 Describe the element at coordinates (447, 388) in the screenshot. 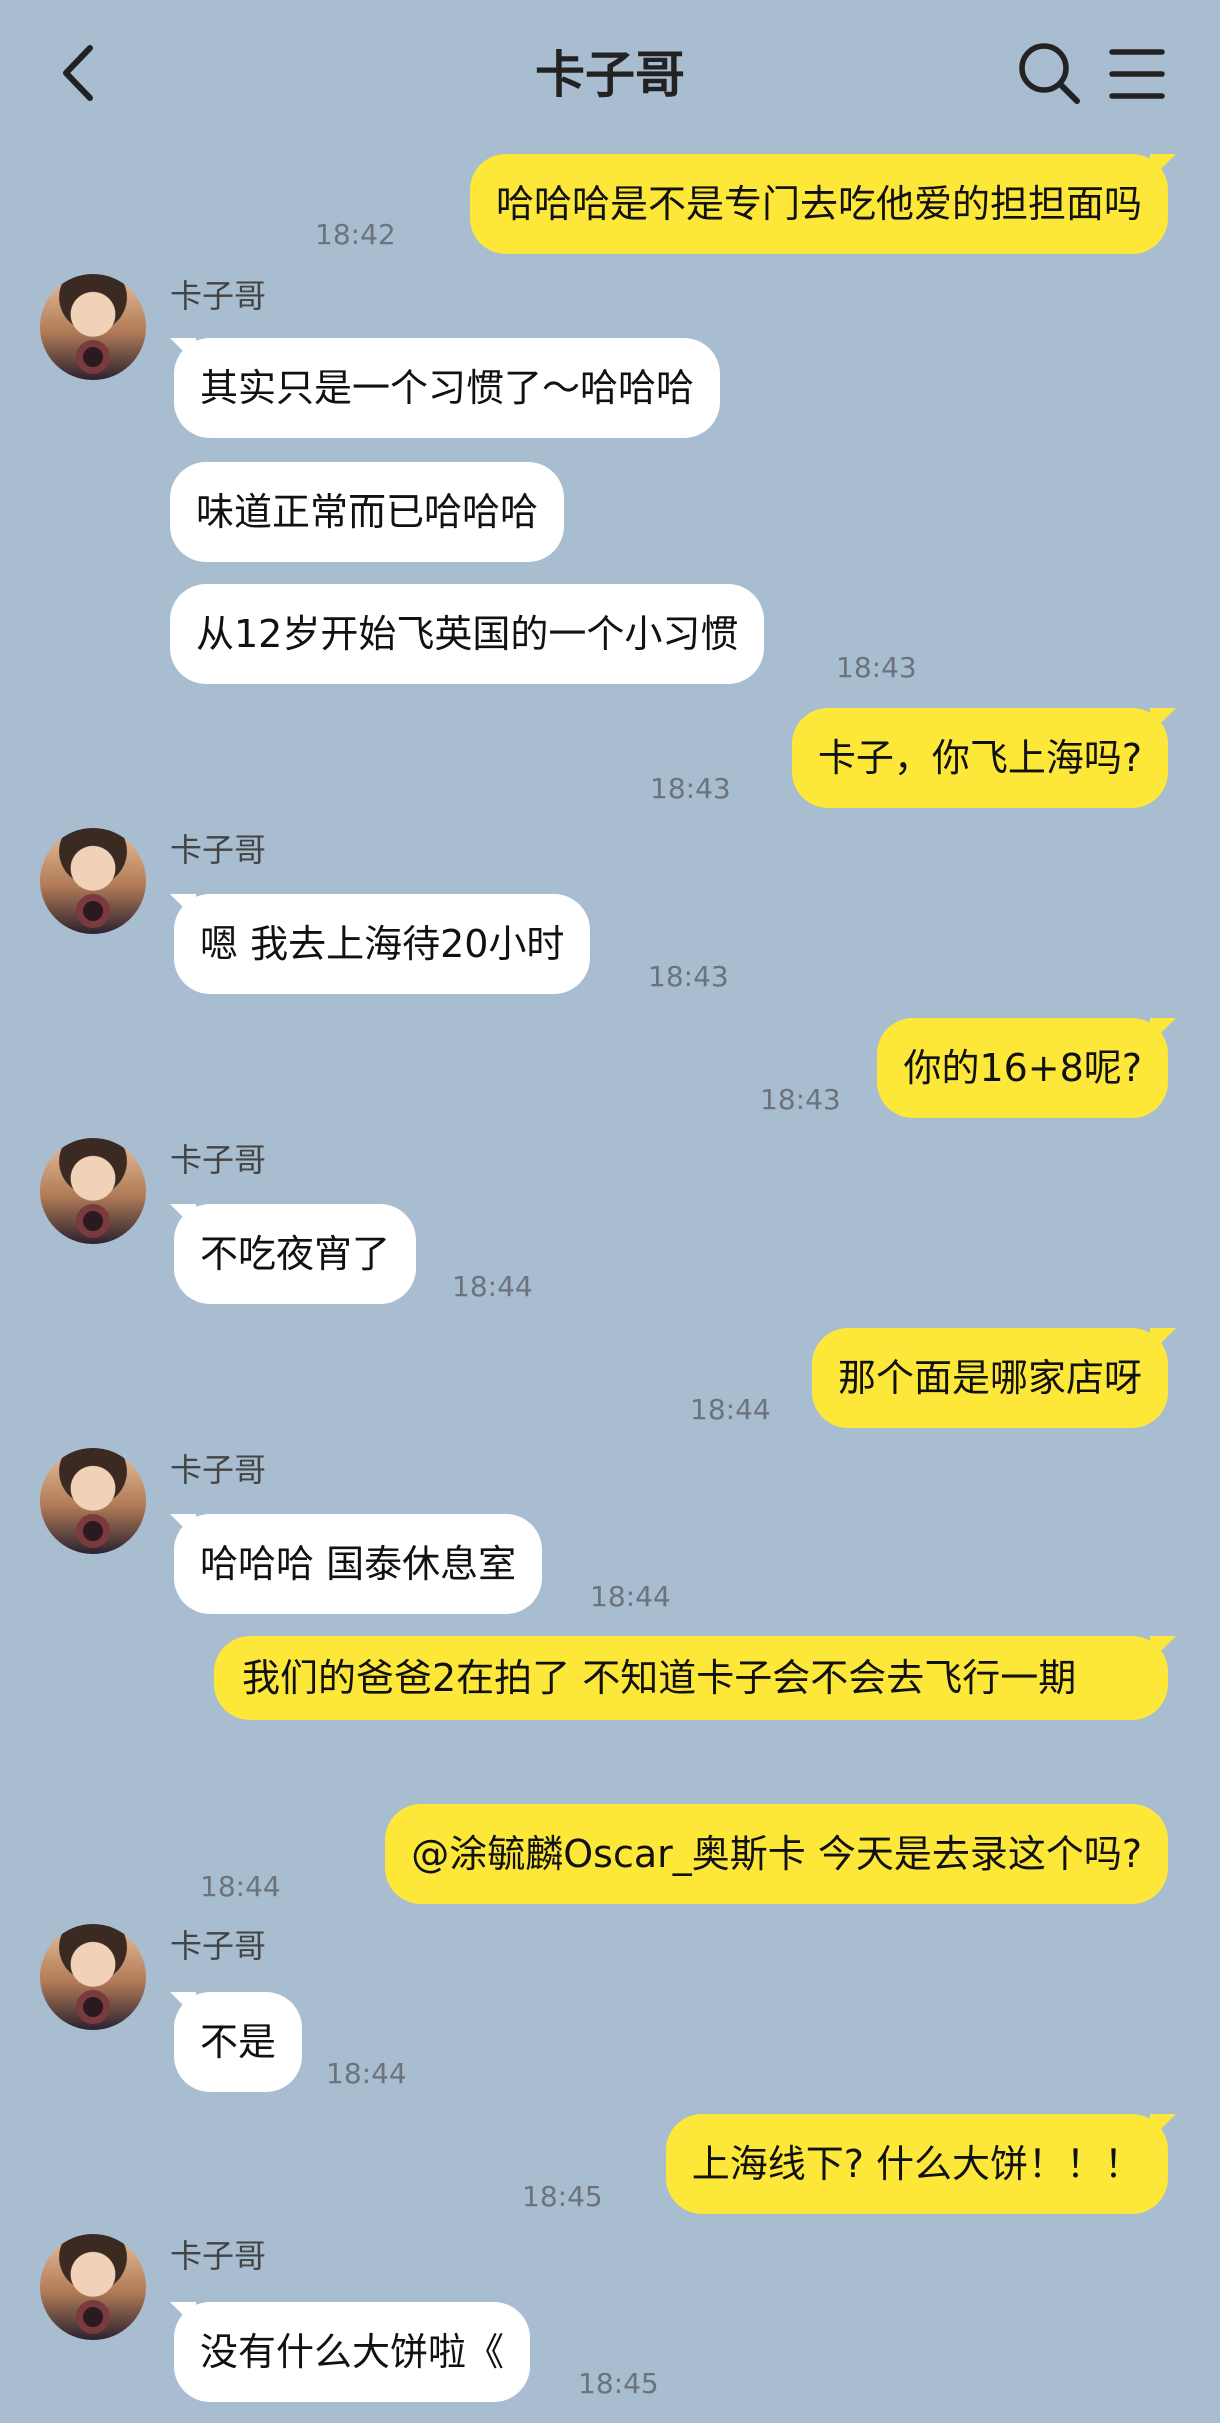

I see `message-bubble-theirs: 其实只是一个习惯了～哈哈哈` at that location.